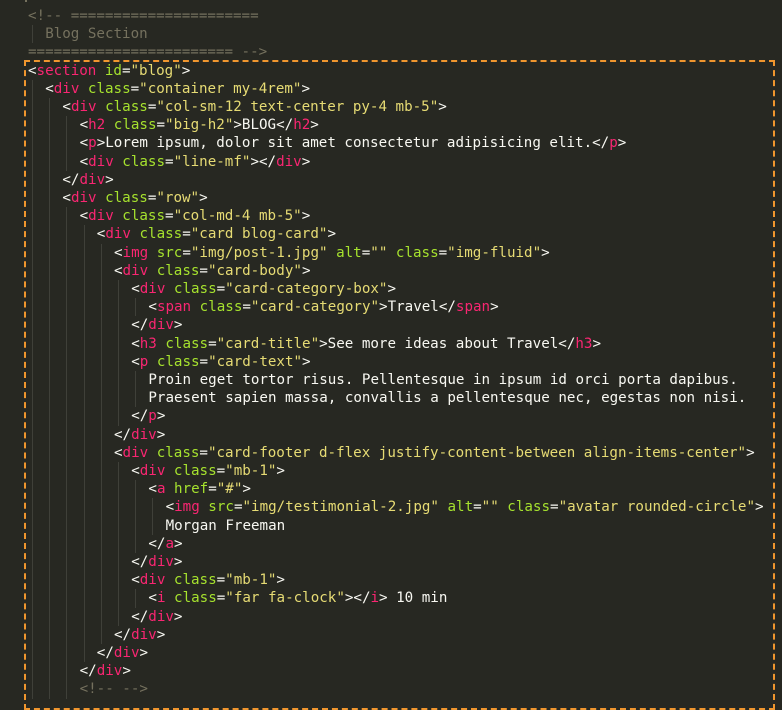  What do you see at coordinates (156, 234) in the screenshot?
I see `code-token-attr: class` at bounding box center [156, 234].